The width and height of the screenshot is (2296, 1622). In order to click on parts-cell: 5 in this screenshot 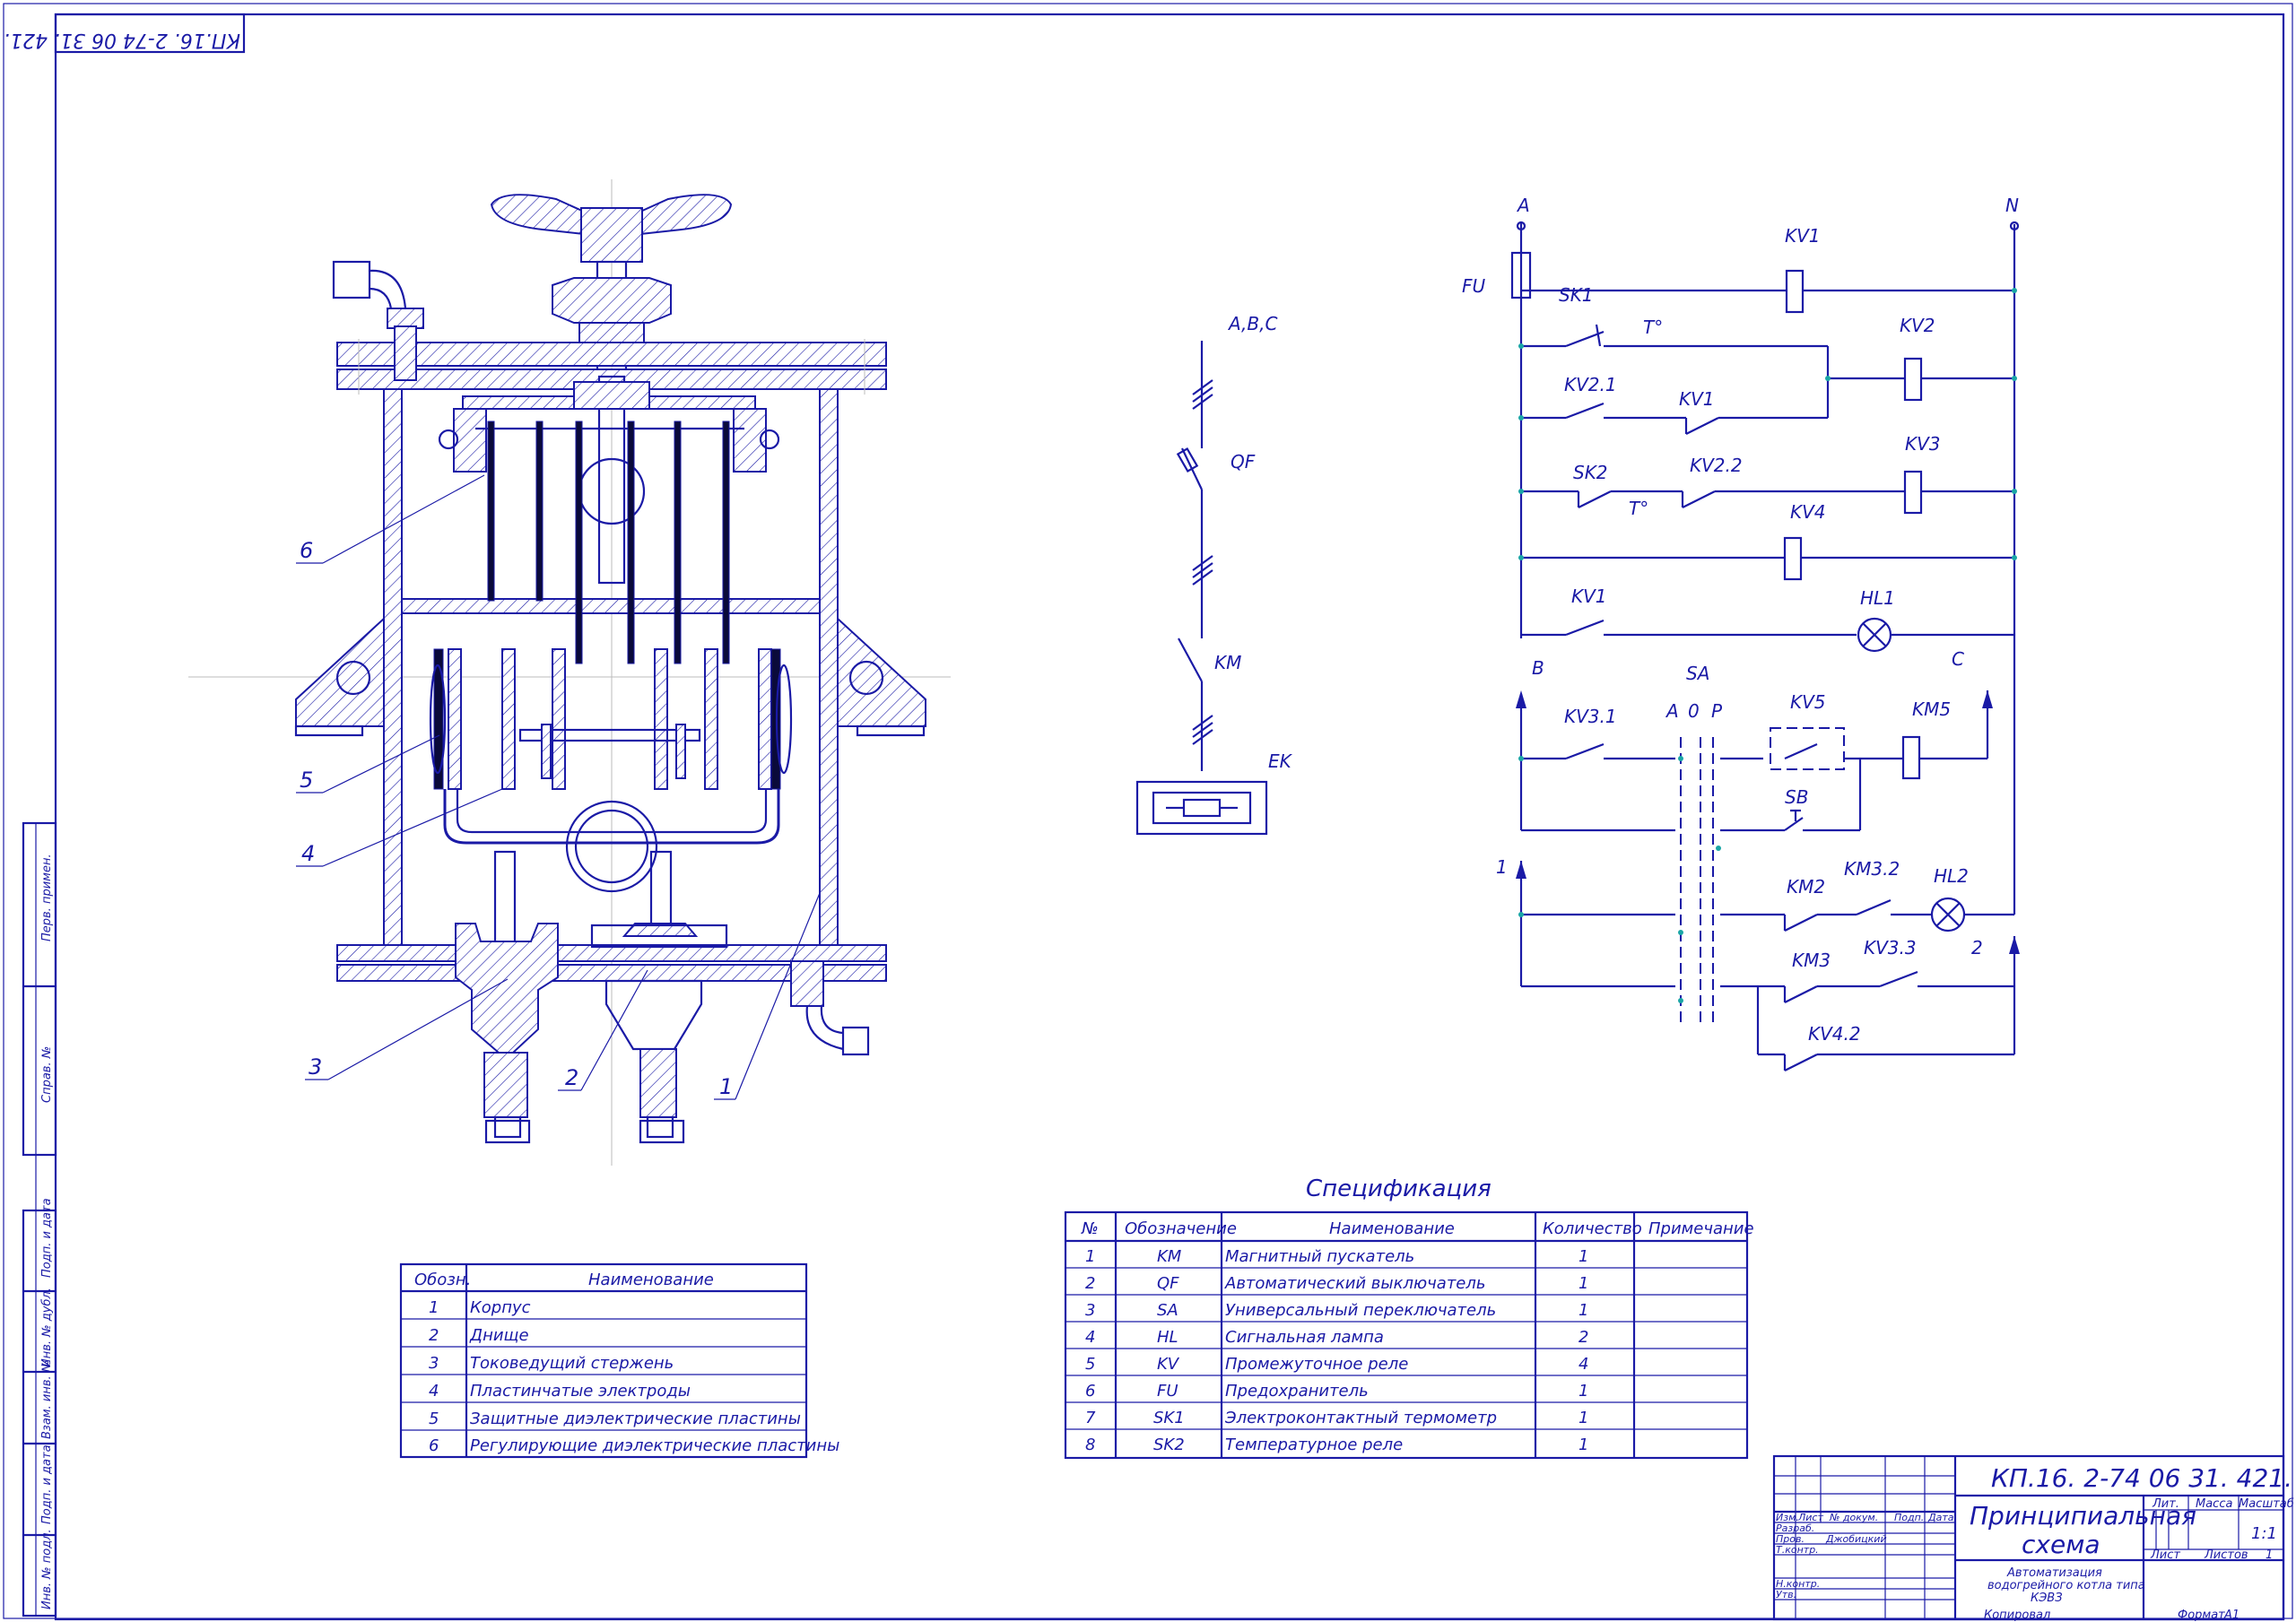, I will do `click(434, 1418)`.